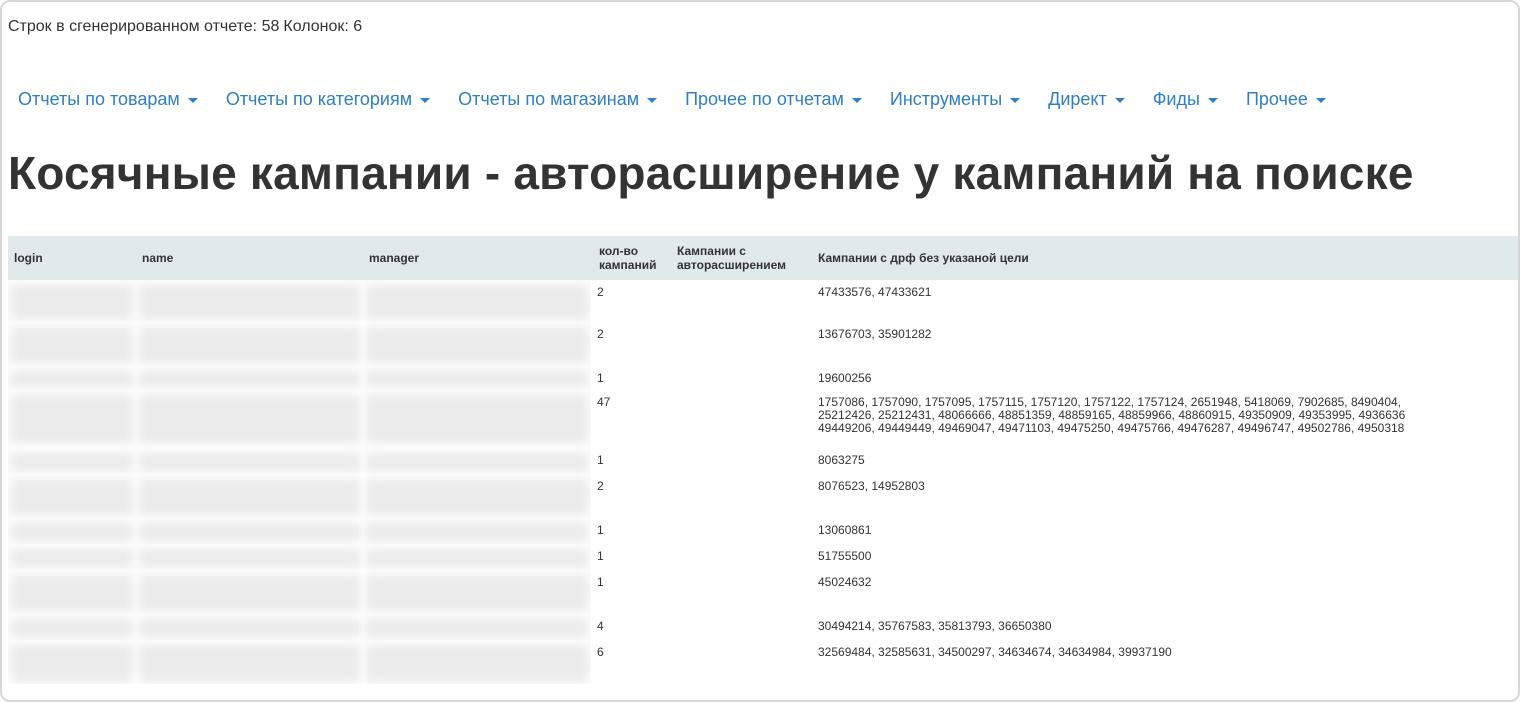  I want to click on nav-item-direct: Директ, so click(1086, 99).